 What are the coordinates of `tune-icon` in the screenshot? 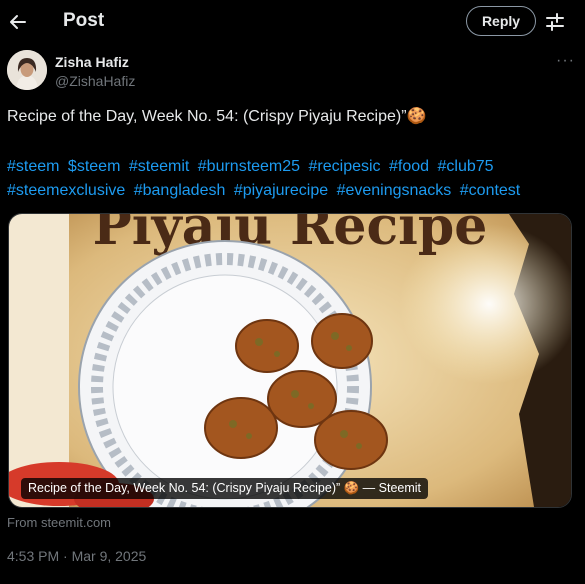 It's located at (555, 22).